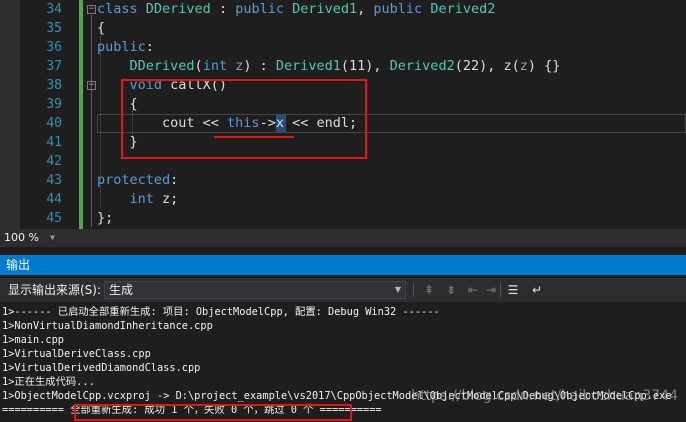  I want to click on code-line: int z;, so click(138, 199).